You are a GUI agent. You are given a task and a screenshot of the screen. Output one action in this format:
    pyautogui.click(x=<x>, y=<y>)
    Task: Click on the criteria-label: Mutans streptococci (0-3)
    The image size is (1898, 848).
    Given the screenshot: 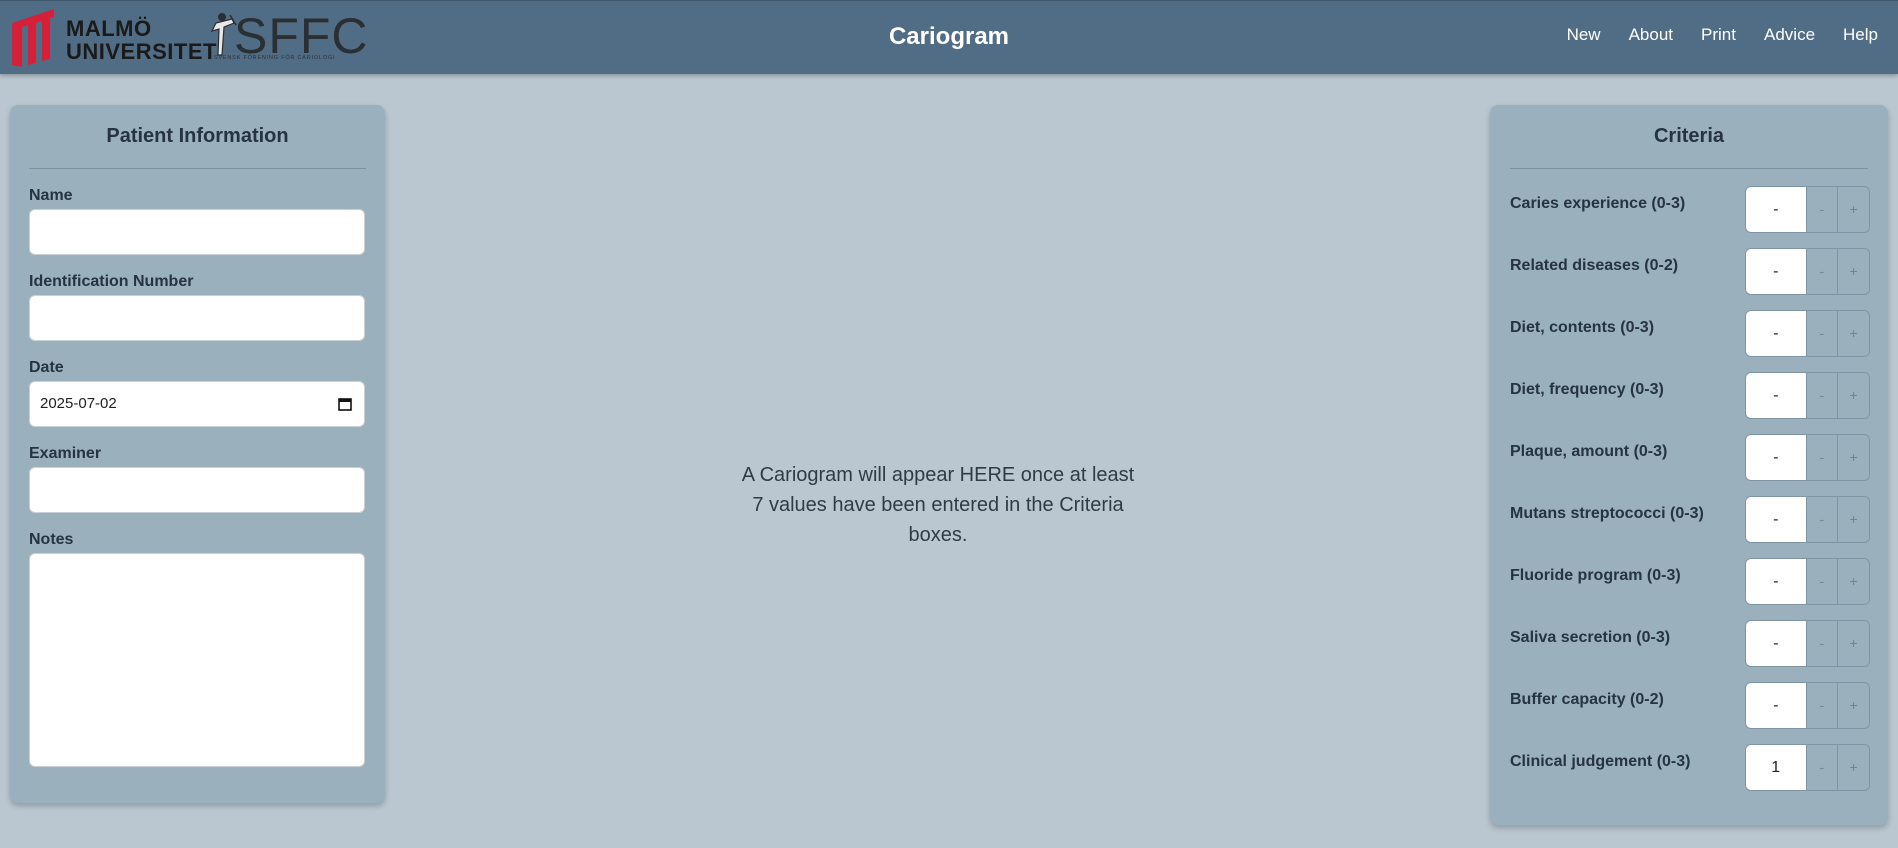 What is the action you would take?
    pyautogui.click(x=1607, y=513)
    